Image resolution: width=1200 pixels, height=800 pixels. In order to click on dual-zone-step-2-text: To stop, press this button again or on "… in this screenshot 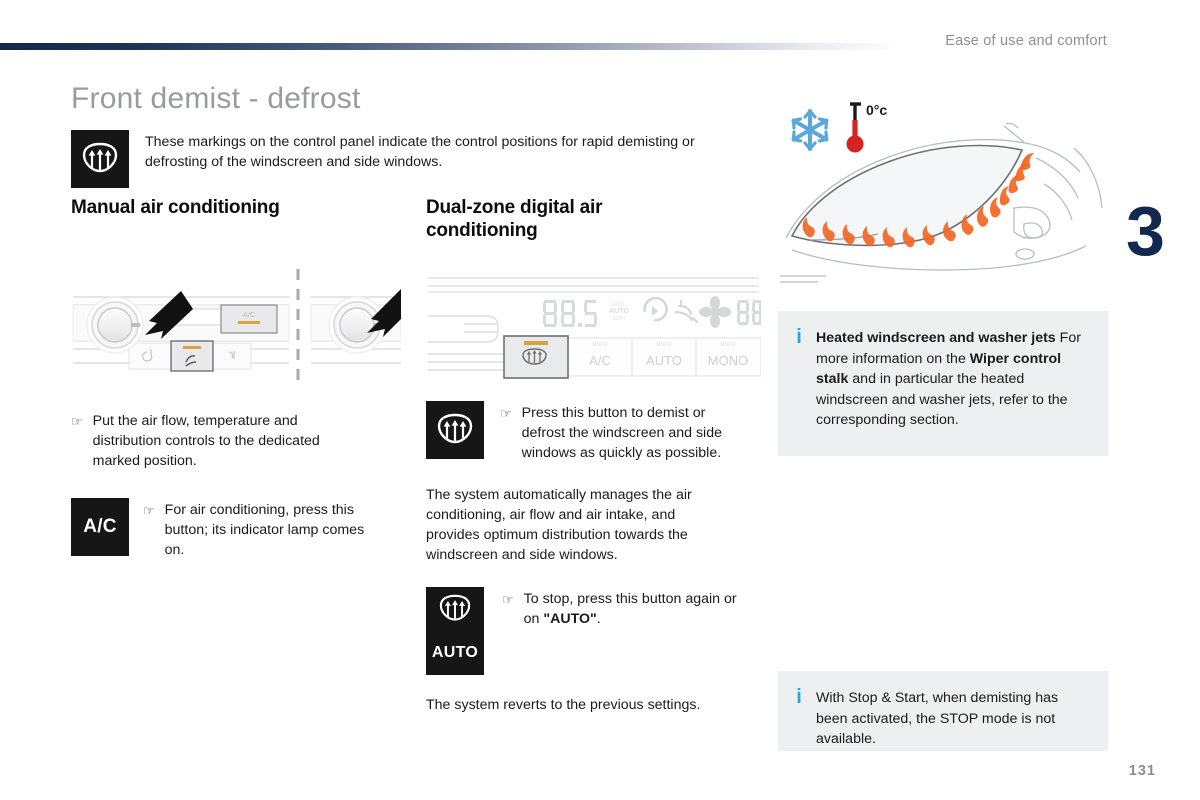, I will do `click(630, 609)`.